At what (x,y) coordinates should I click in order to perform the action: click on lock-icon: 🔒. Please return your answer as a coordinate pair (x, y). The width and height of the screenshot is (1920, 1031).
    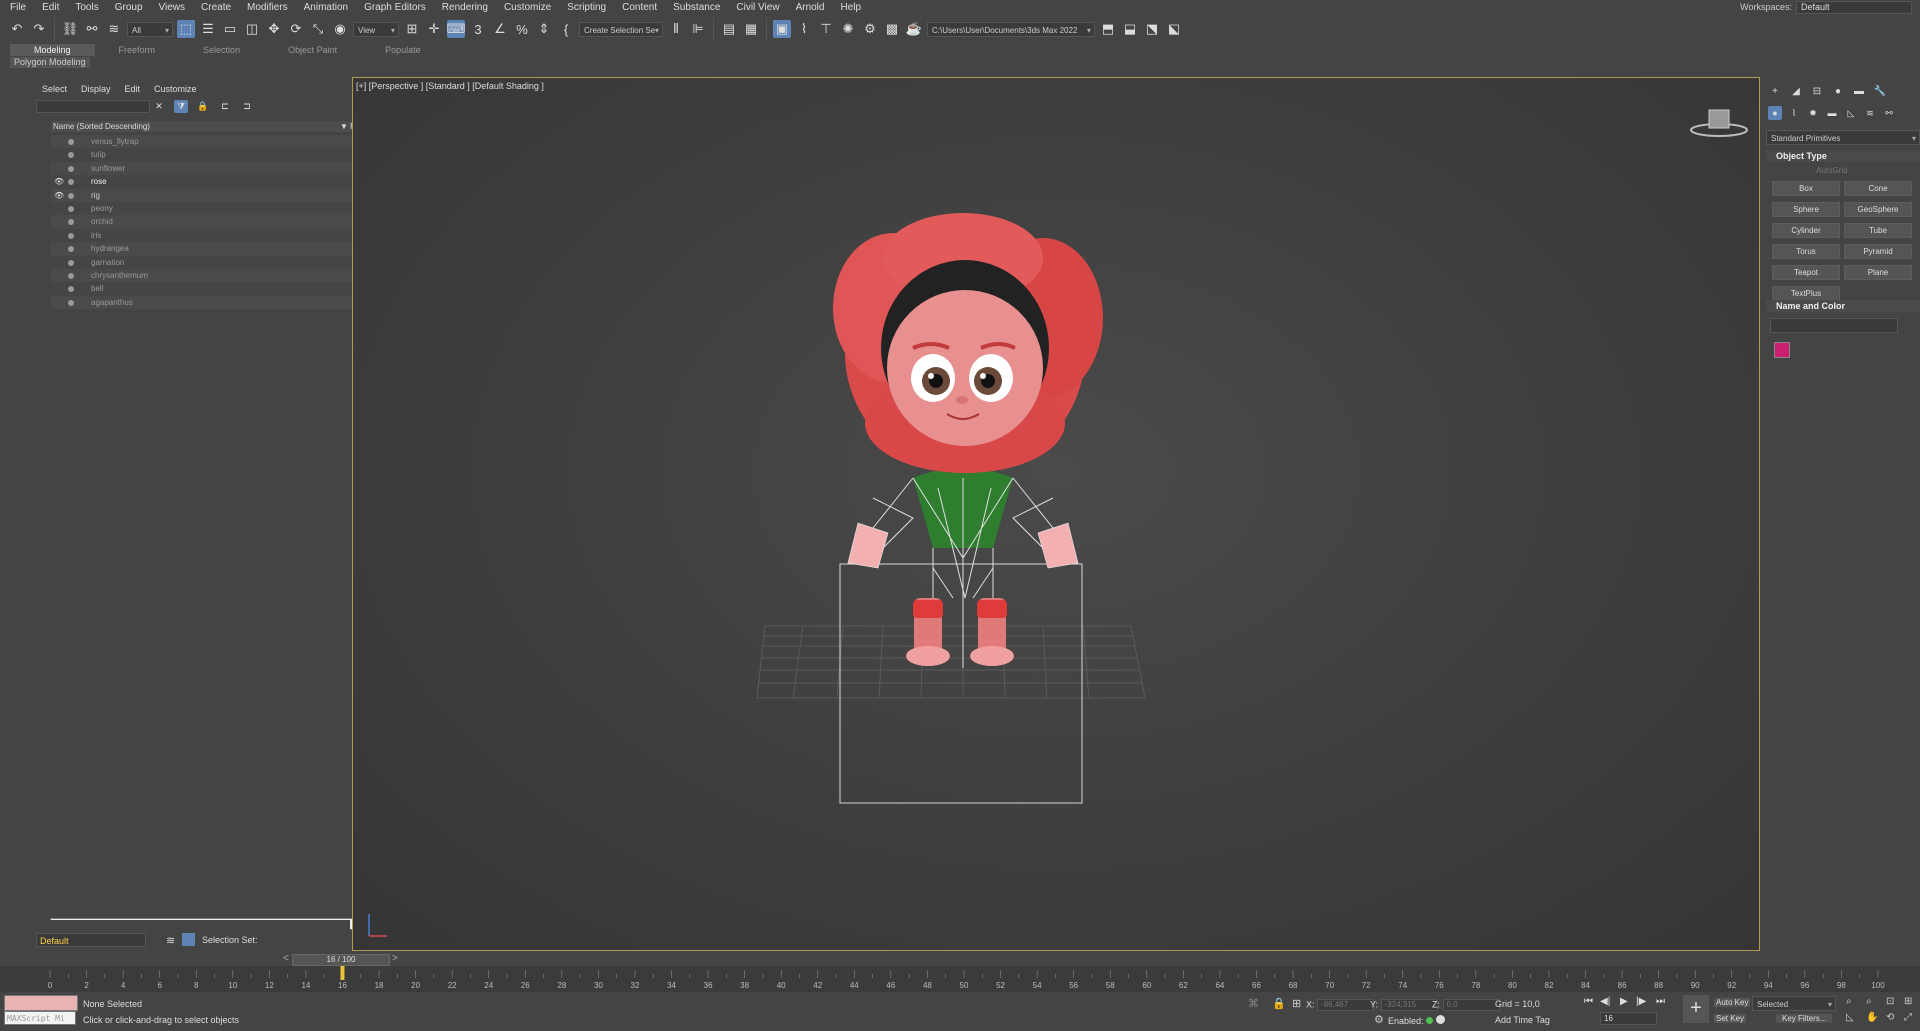
    Looking at the image, I should click on (203, 106).